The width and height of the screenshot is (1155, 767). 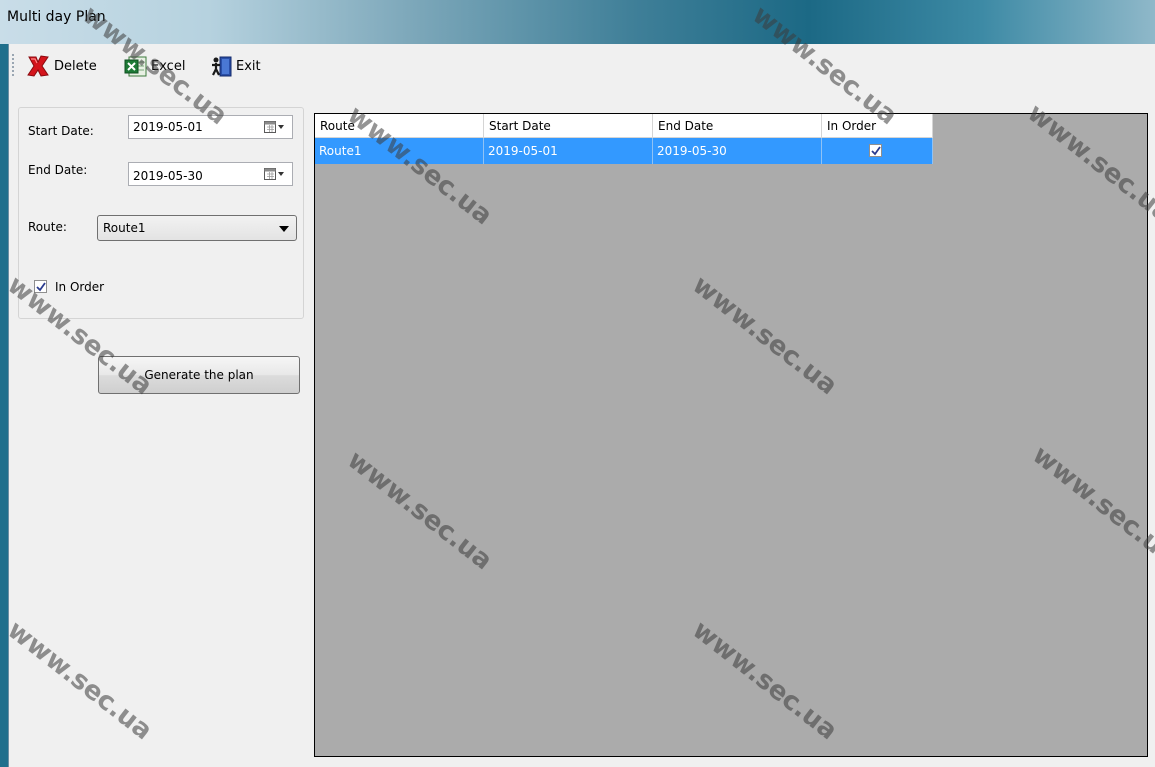 What do you see at coordinates (582, 66) in the screenshot?
I see `toolbar: Delete Excel Exit` at bounding box center [582, 66].